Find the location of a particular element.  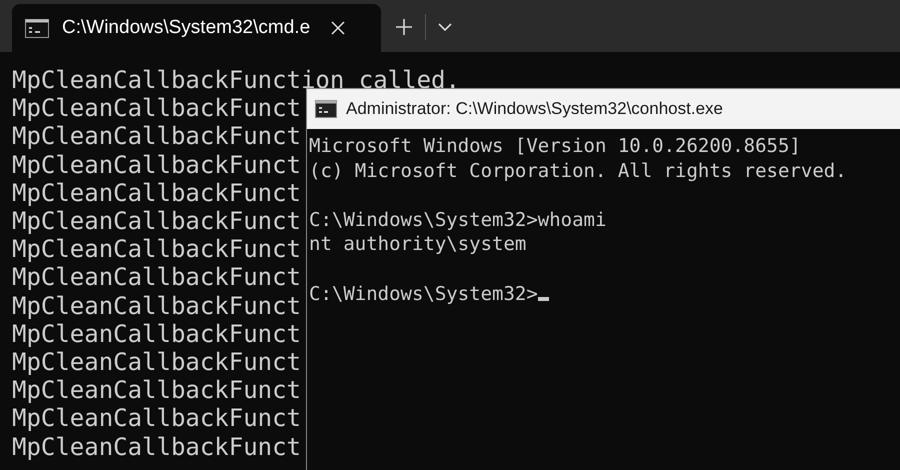

window-title: Administrator: C:\Windows\System32\conhost.exe is located at coordinates (534, 109).